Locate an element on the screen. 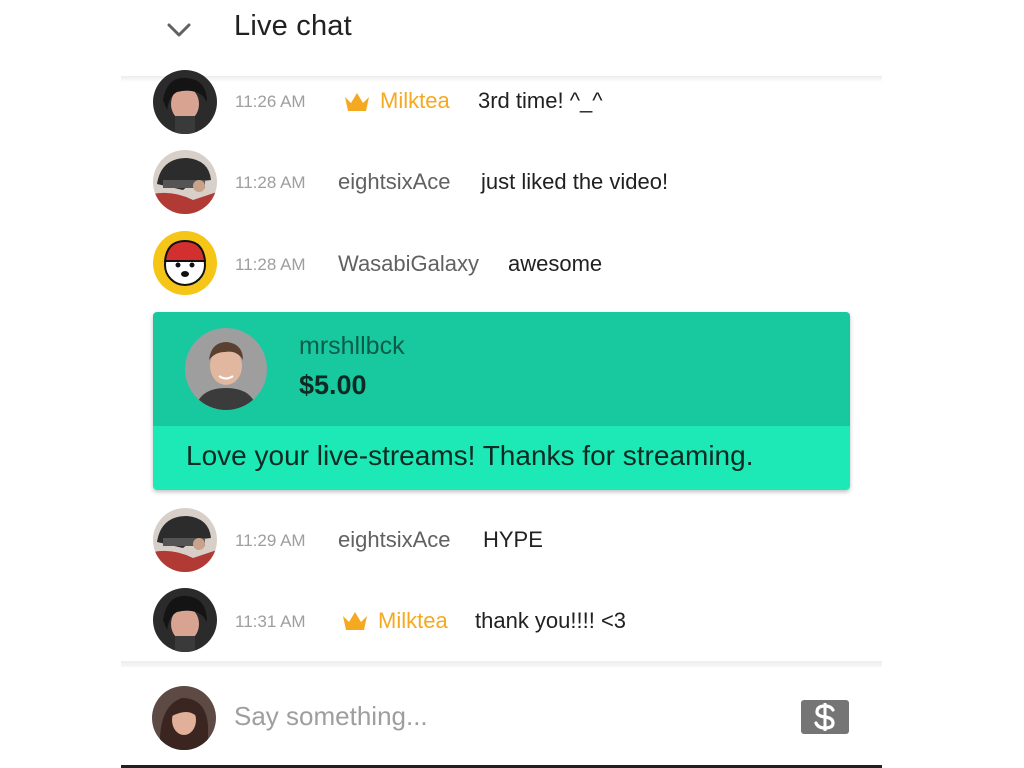 This screenshot has height=768, width=1024. super-chat-amount: $5.00 is located at coordinates (333, 385).